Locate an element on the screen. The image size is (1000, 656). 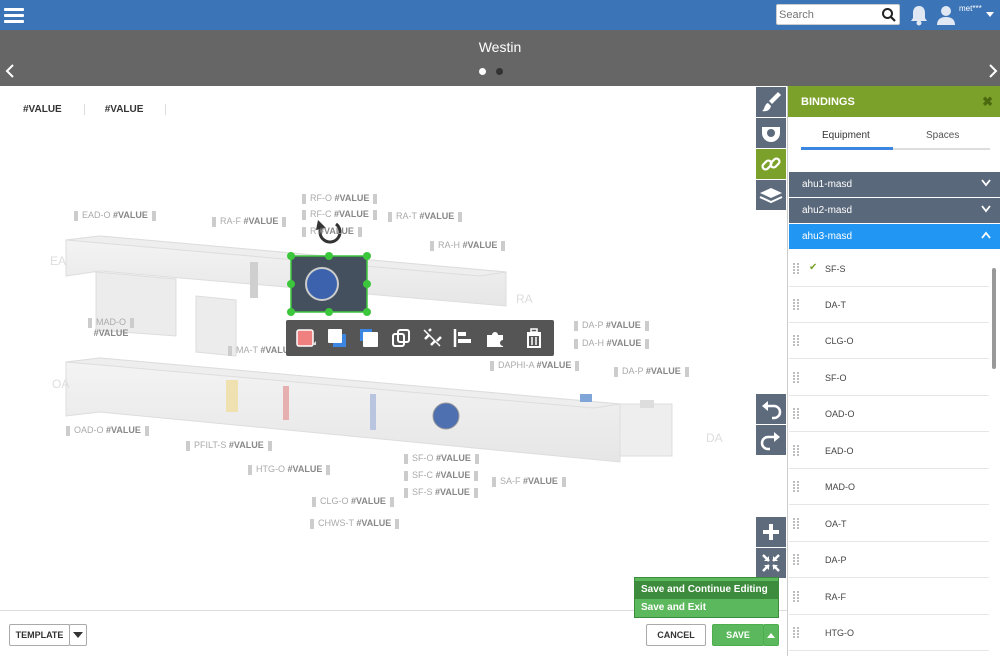
shape-tool-button is located at coordinates (771, 133).